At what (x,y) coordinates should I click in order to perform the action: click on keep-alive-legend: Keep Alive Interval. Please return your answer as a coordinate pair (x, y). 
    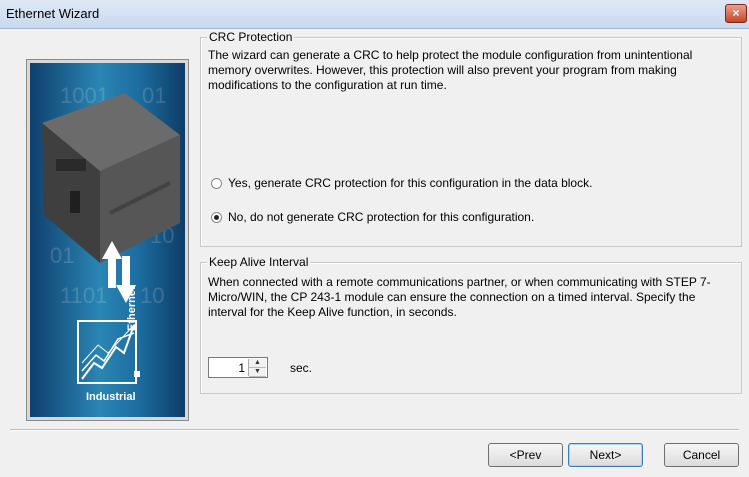
    Looking at the image, I should click on (259, 262).